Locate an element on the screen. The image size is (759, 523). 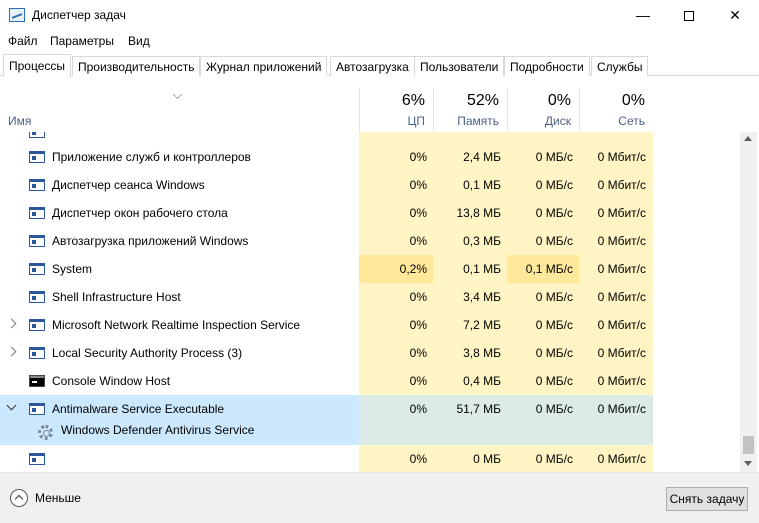
gear-icon is located at coordinates (45, 432).